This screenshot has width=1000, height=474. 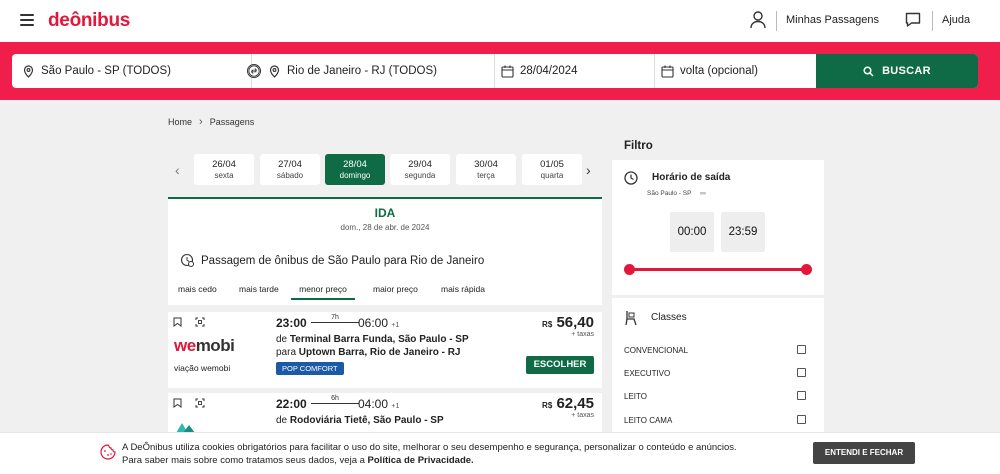 I want to click on time-from: 00:00, so click(x=692, y=232).